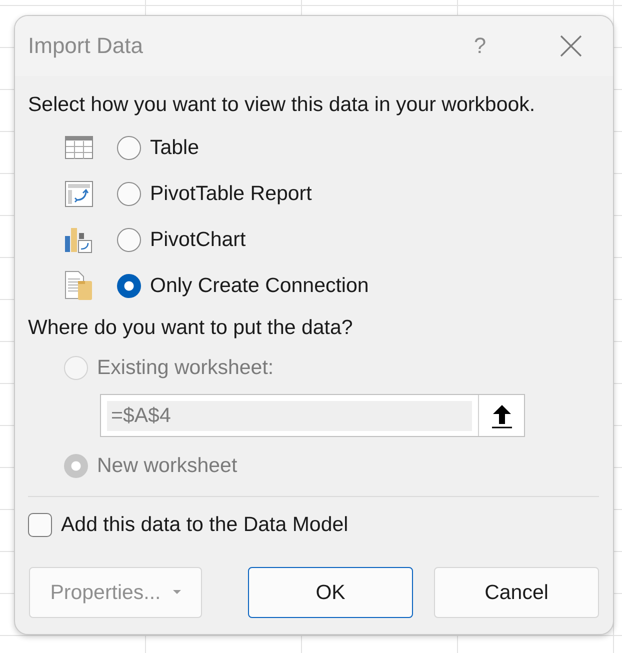  What do you see at coordinates (330, 592) in the screenshot?
I see `dialog-button: OK` at bounding box center [330, 592].